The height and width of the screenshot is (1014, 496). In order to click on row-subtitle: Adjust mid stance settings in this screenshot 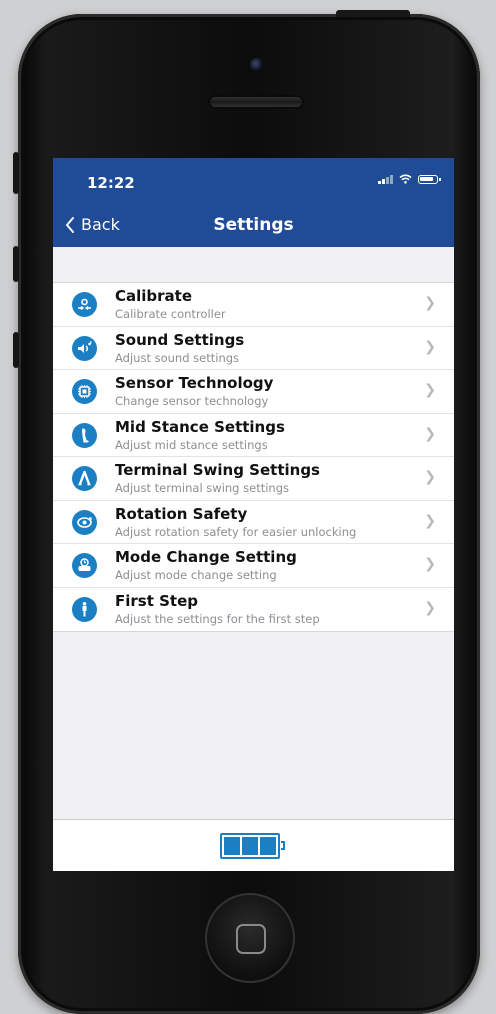, I will do `click(191, 444)`.